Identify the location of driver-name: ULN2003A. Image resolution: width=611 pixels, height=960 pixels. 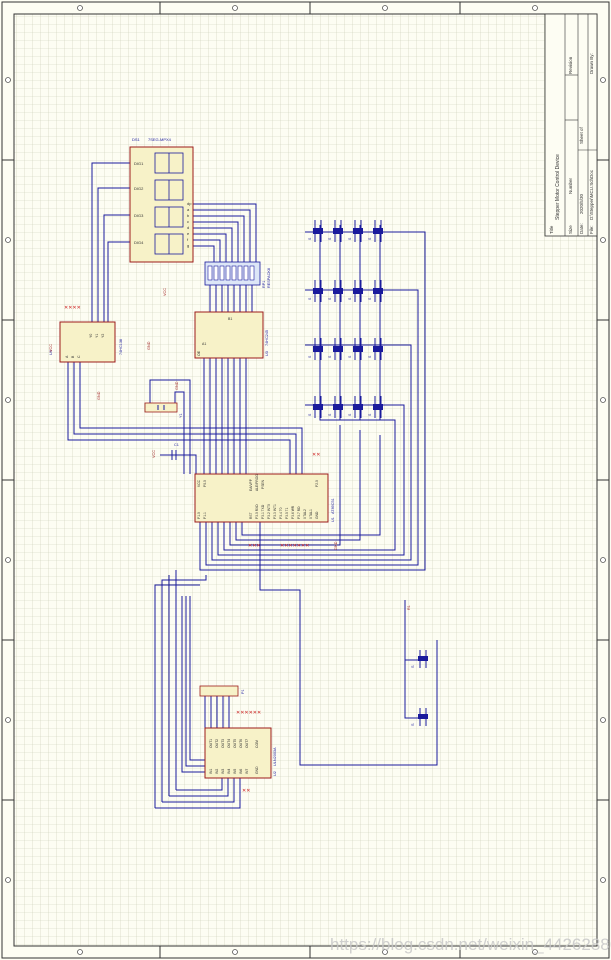
(275, 756).